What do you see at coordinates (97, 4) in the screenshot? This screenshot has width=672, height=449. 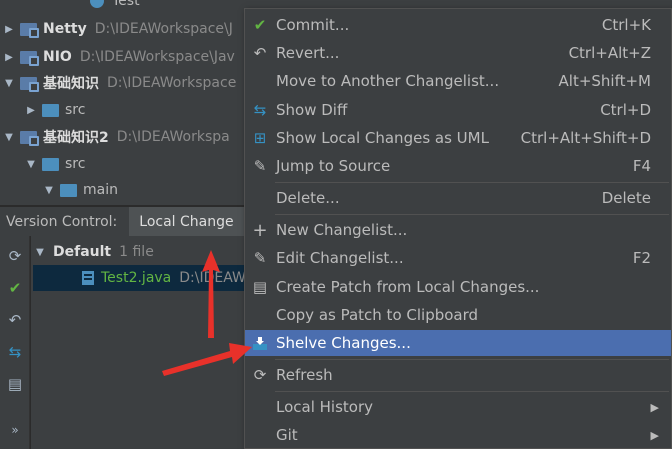 I see `class-icon` at bounding box center [97, 4].